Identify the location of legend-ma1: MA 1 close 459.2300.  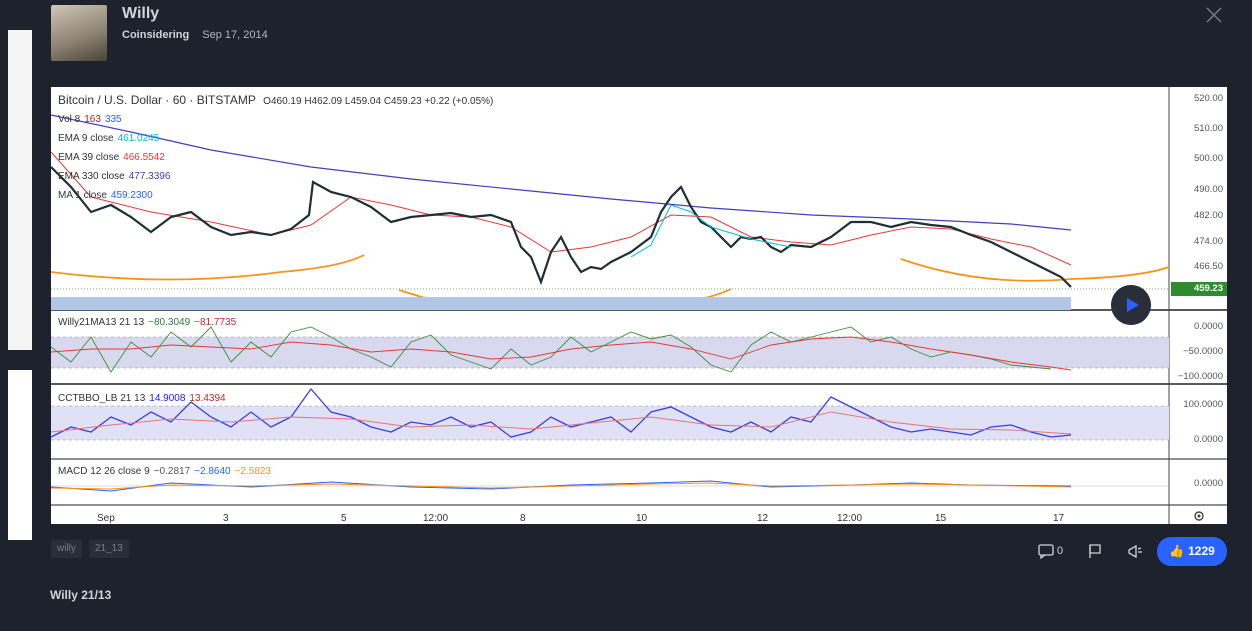
(105, 195).